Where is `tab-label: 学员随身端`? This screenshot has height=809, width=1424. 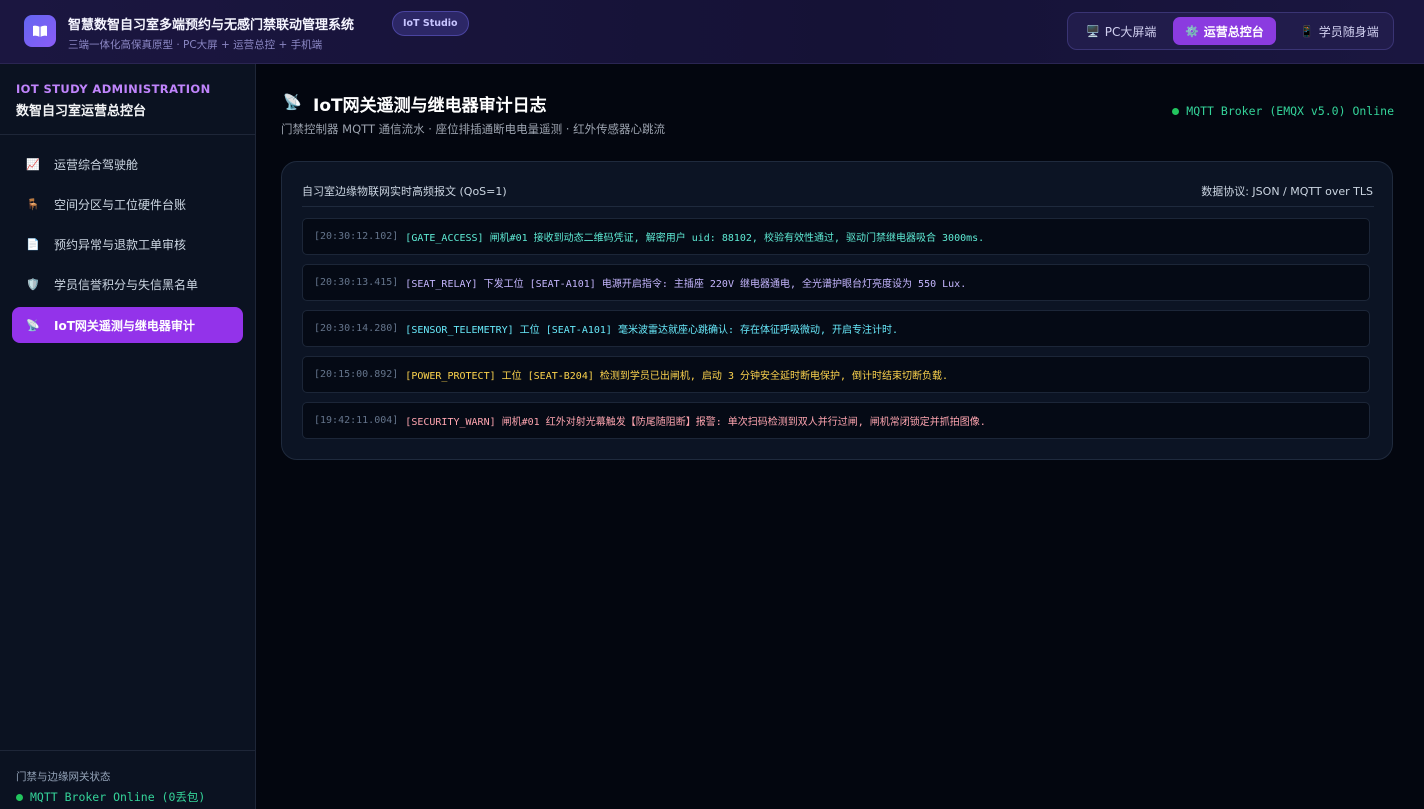
tab-label: 学员随身端 is located at coordinates (1348, 31).